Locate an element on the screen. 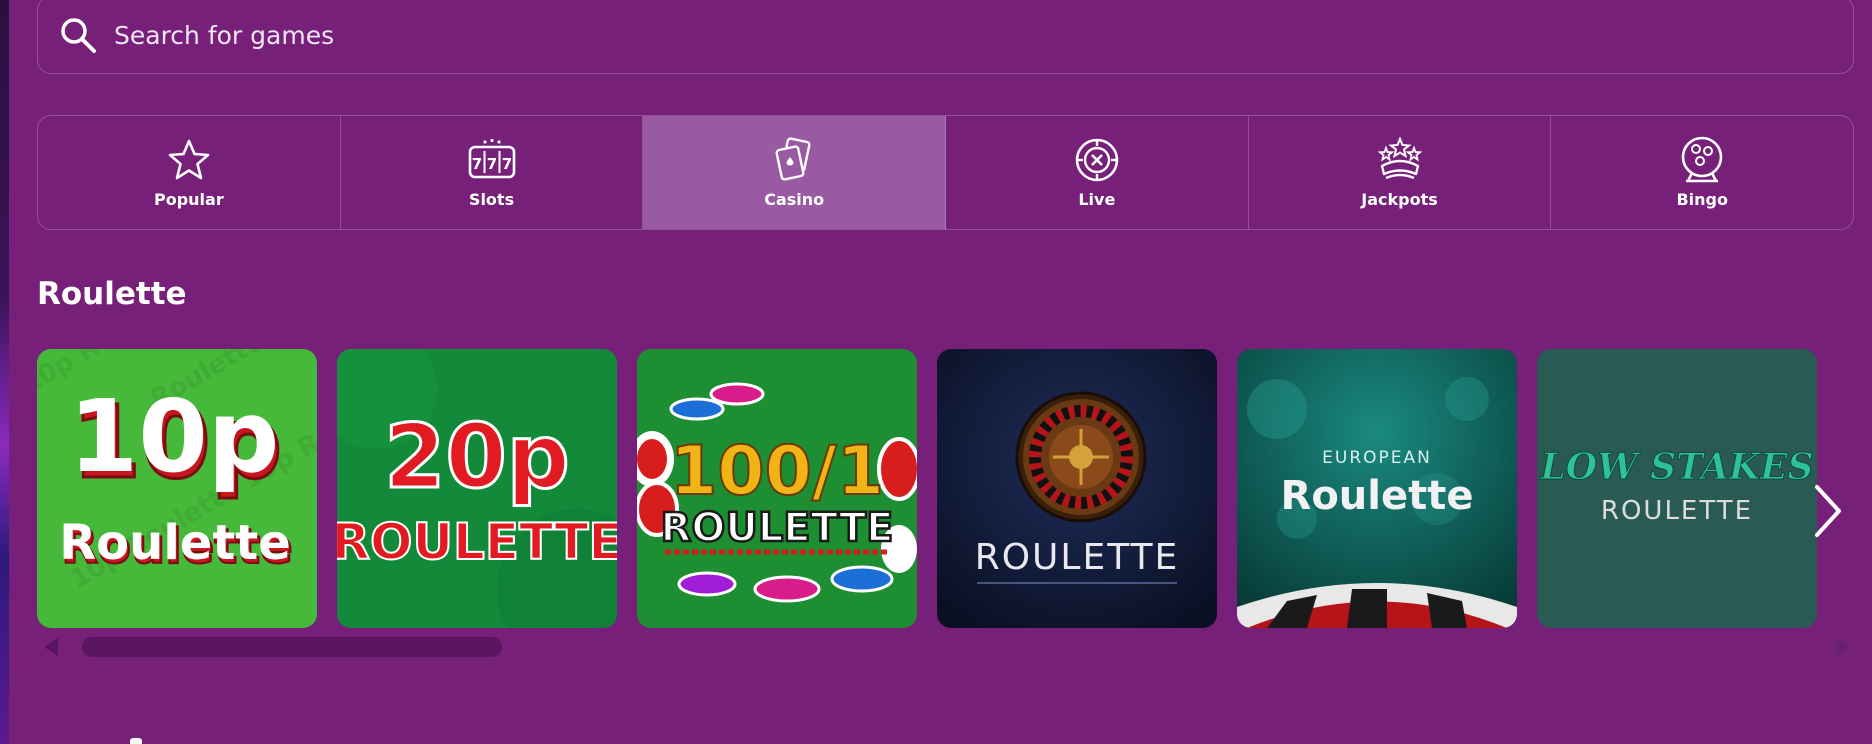 The image size is (1872, 744). carousel-next-button is located at coordinates (1828, 511).